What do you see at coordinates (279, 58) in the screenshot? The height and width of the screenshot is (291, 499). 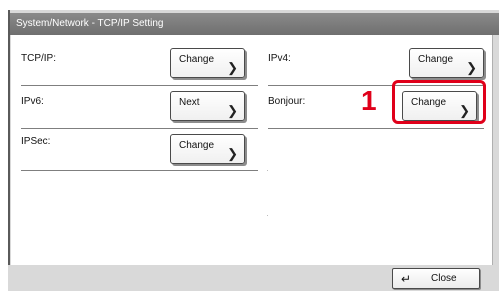 I see `ipv4-label: IPv4:` at bounding box center [279, 58].